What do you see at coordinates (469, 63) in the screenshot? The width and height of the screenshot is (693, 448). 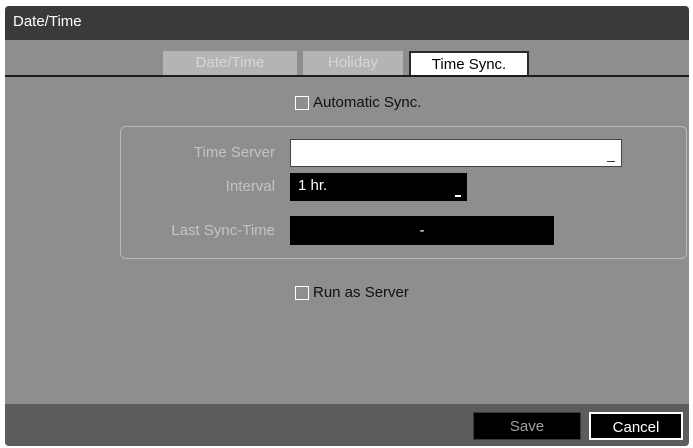 I see `tab-time-sync: Time Sync.` at bounding box center [469, 63].